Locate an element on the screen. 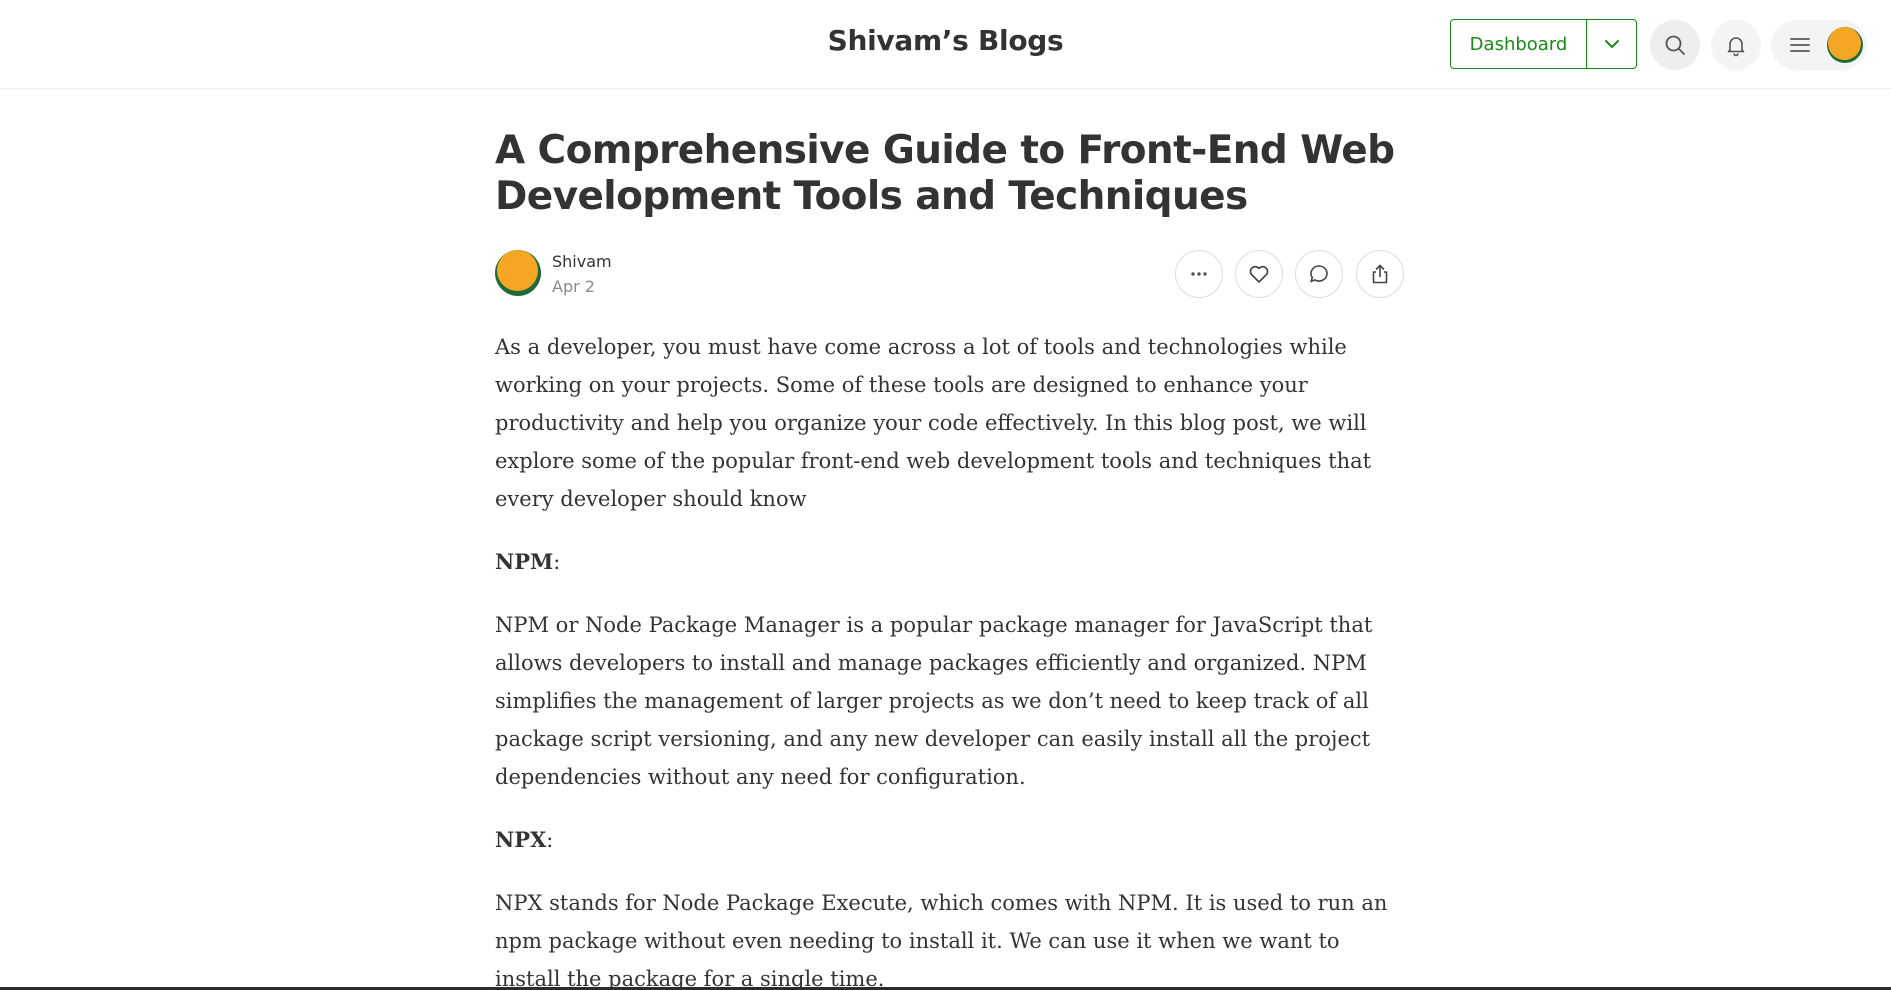  share-icon is located at coordinates (1380, 274).